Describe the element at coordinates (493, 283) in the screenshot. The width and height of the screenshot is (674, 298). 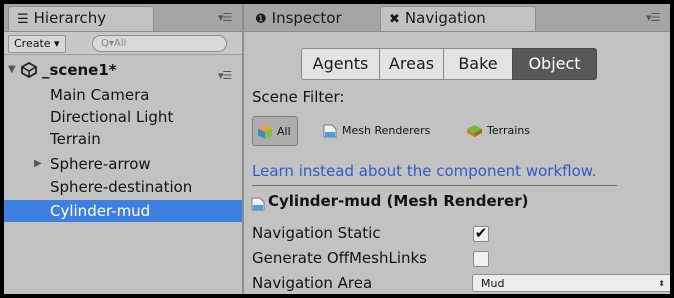
I see `navigation-area-value: Mud` at that location.